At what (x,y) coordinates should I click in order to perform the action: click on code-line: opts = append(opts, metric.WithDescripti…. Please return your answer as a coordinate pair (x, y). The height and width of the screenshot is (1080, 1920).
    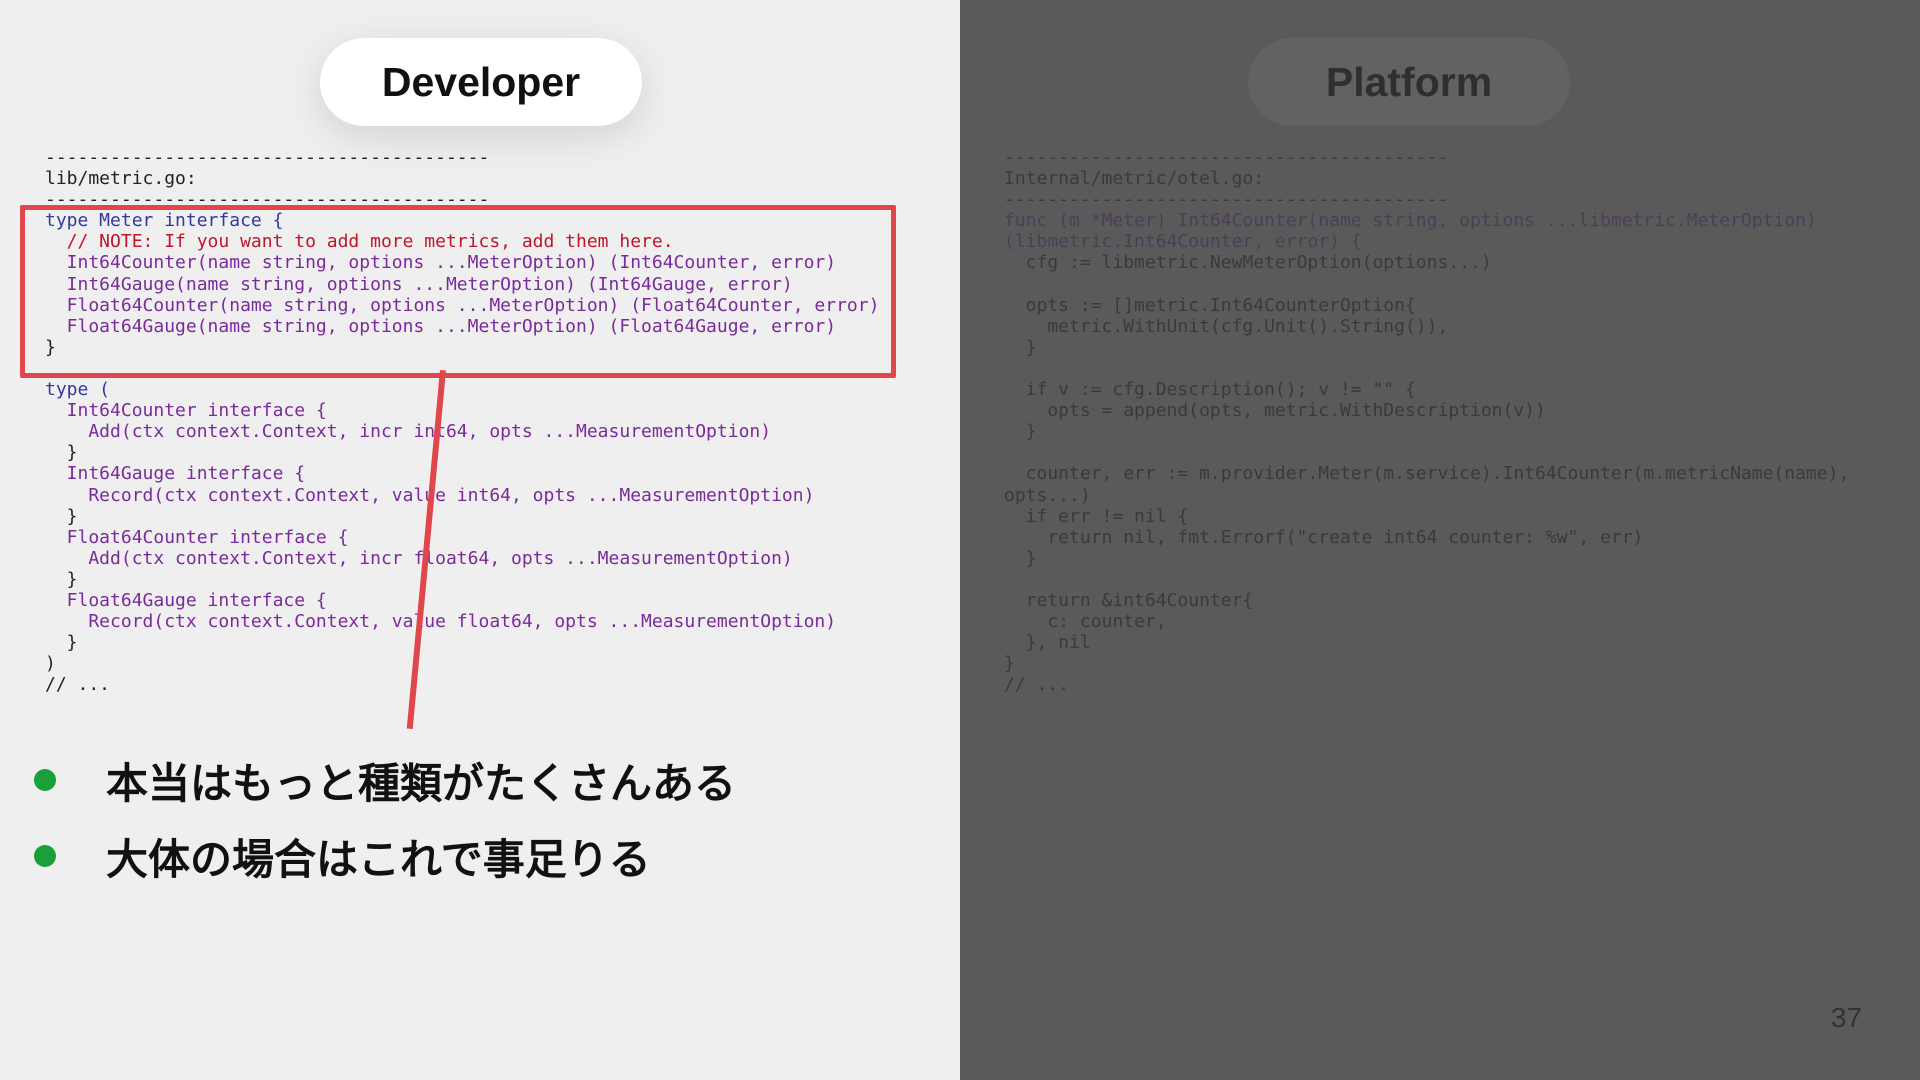
    Looking at the image, I should click on (1275, 411).